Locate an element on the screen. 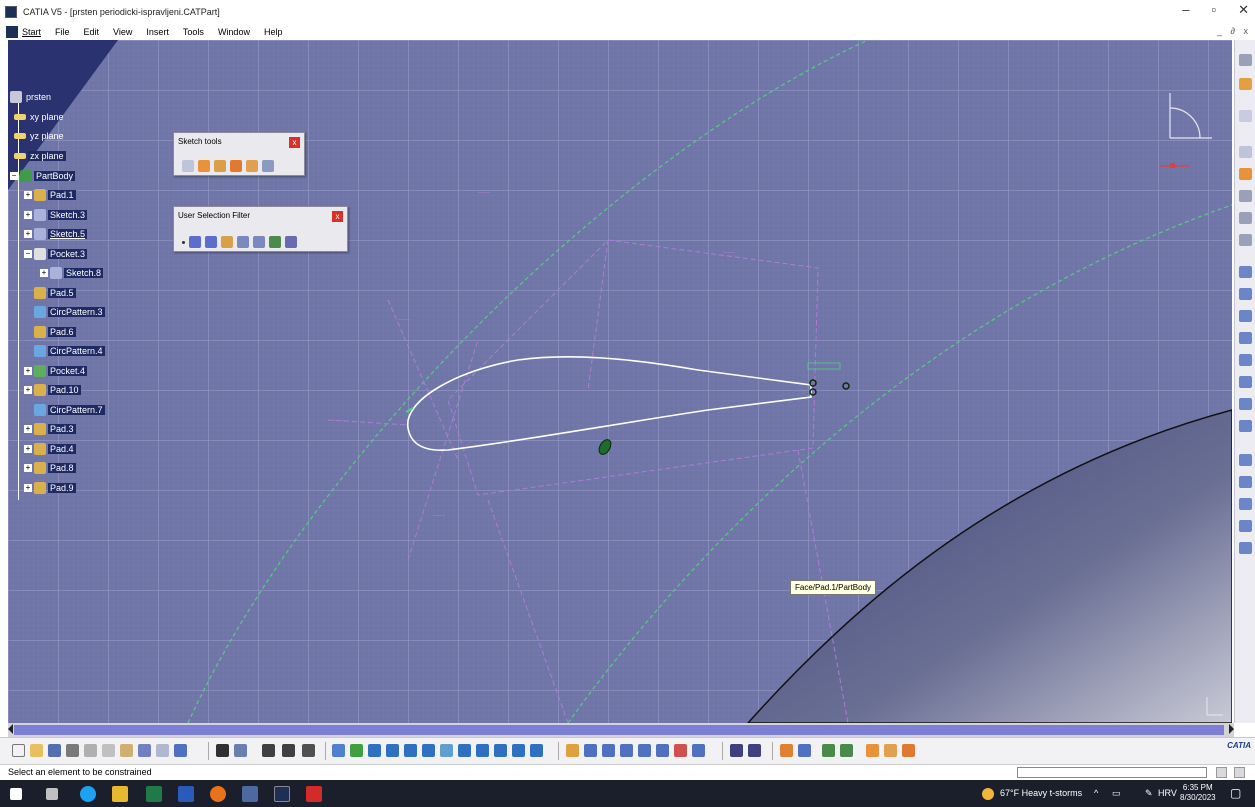  fly-mode-icon is located at coordinates (338, 750).